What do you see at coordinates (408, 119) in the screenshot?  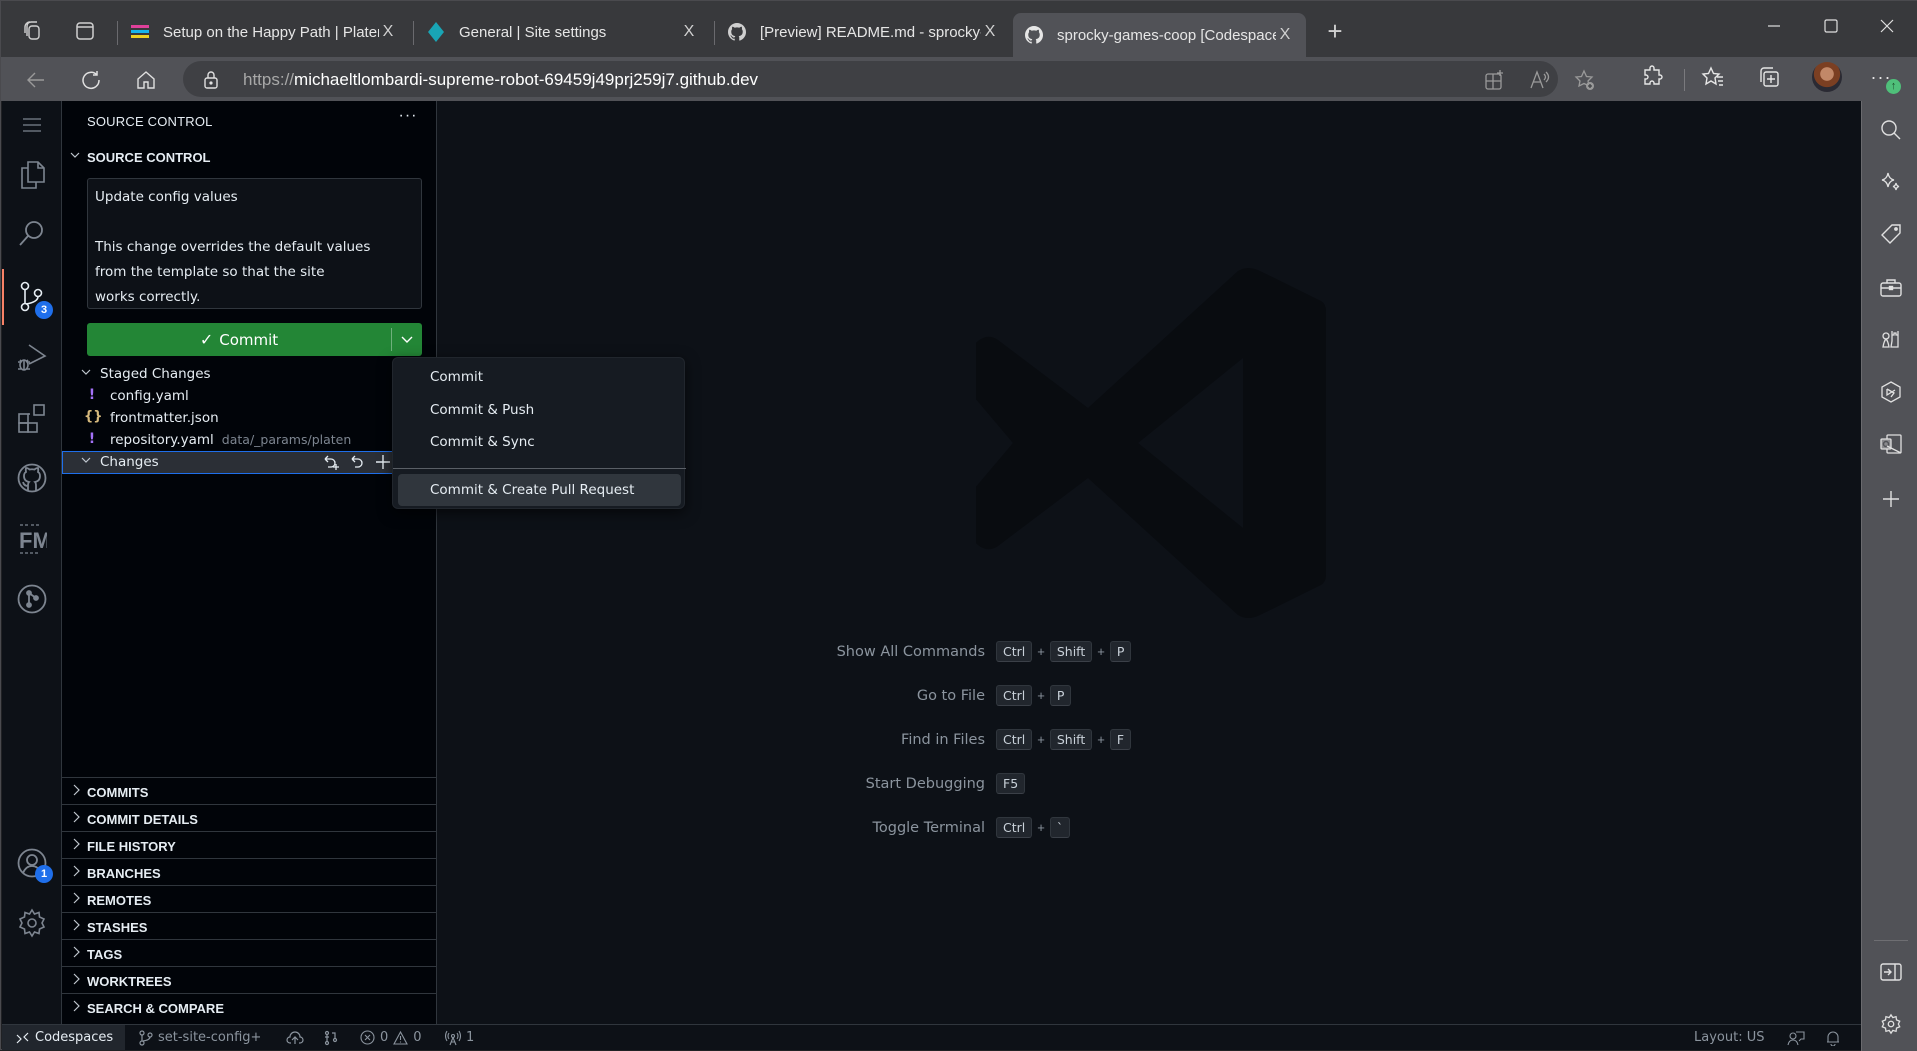 I see `more-actions-button: ···` at bounding box center [408, 119].